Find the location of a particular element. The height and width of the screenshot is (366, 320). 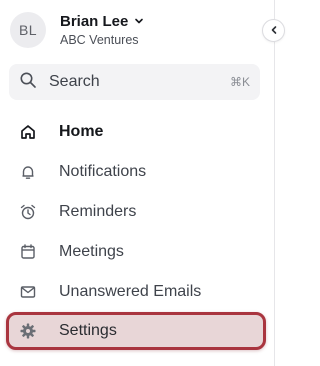

sidebar-item-reminders: Reminders is located at coordinates (136, 212).